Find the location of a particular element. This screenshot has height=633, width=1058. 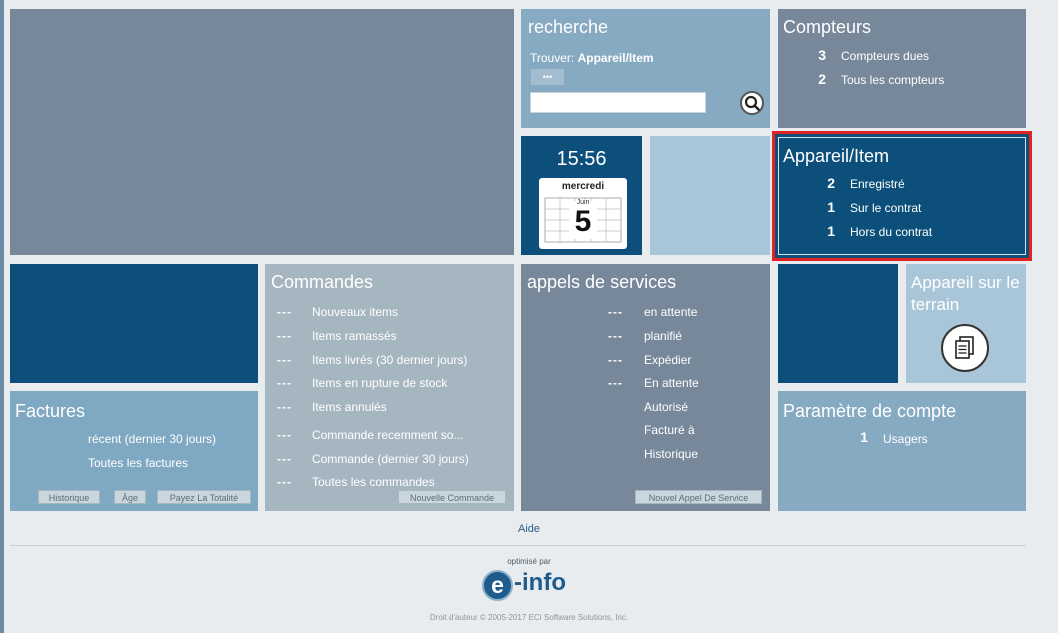

blank-navy-tile is located at coordinates (134, 323).